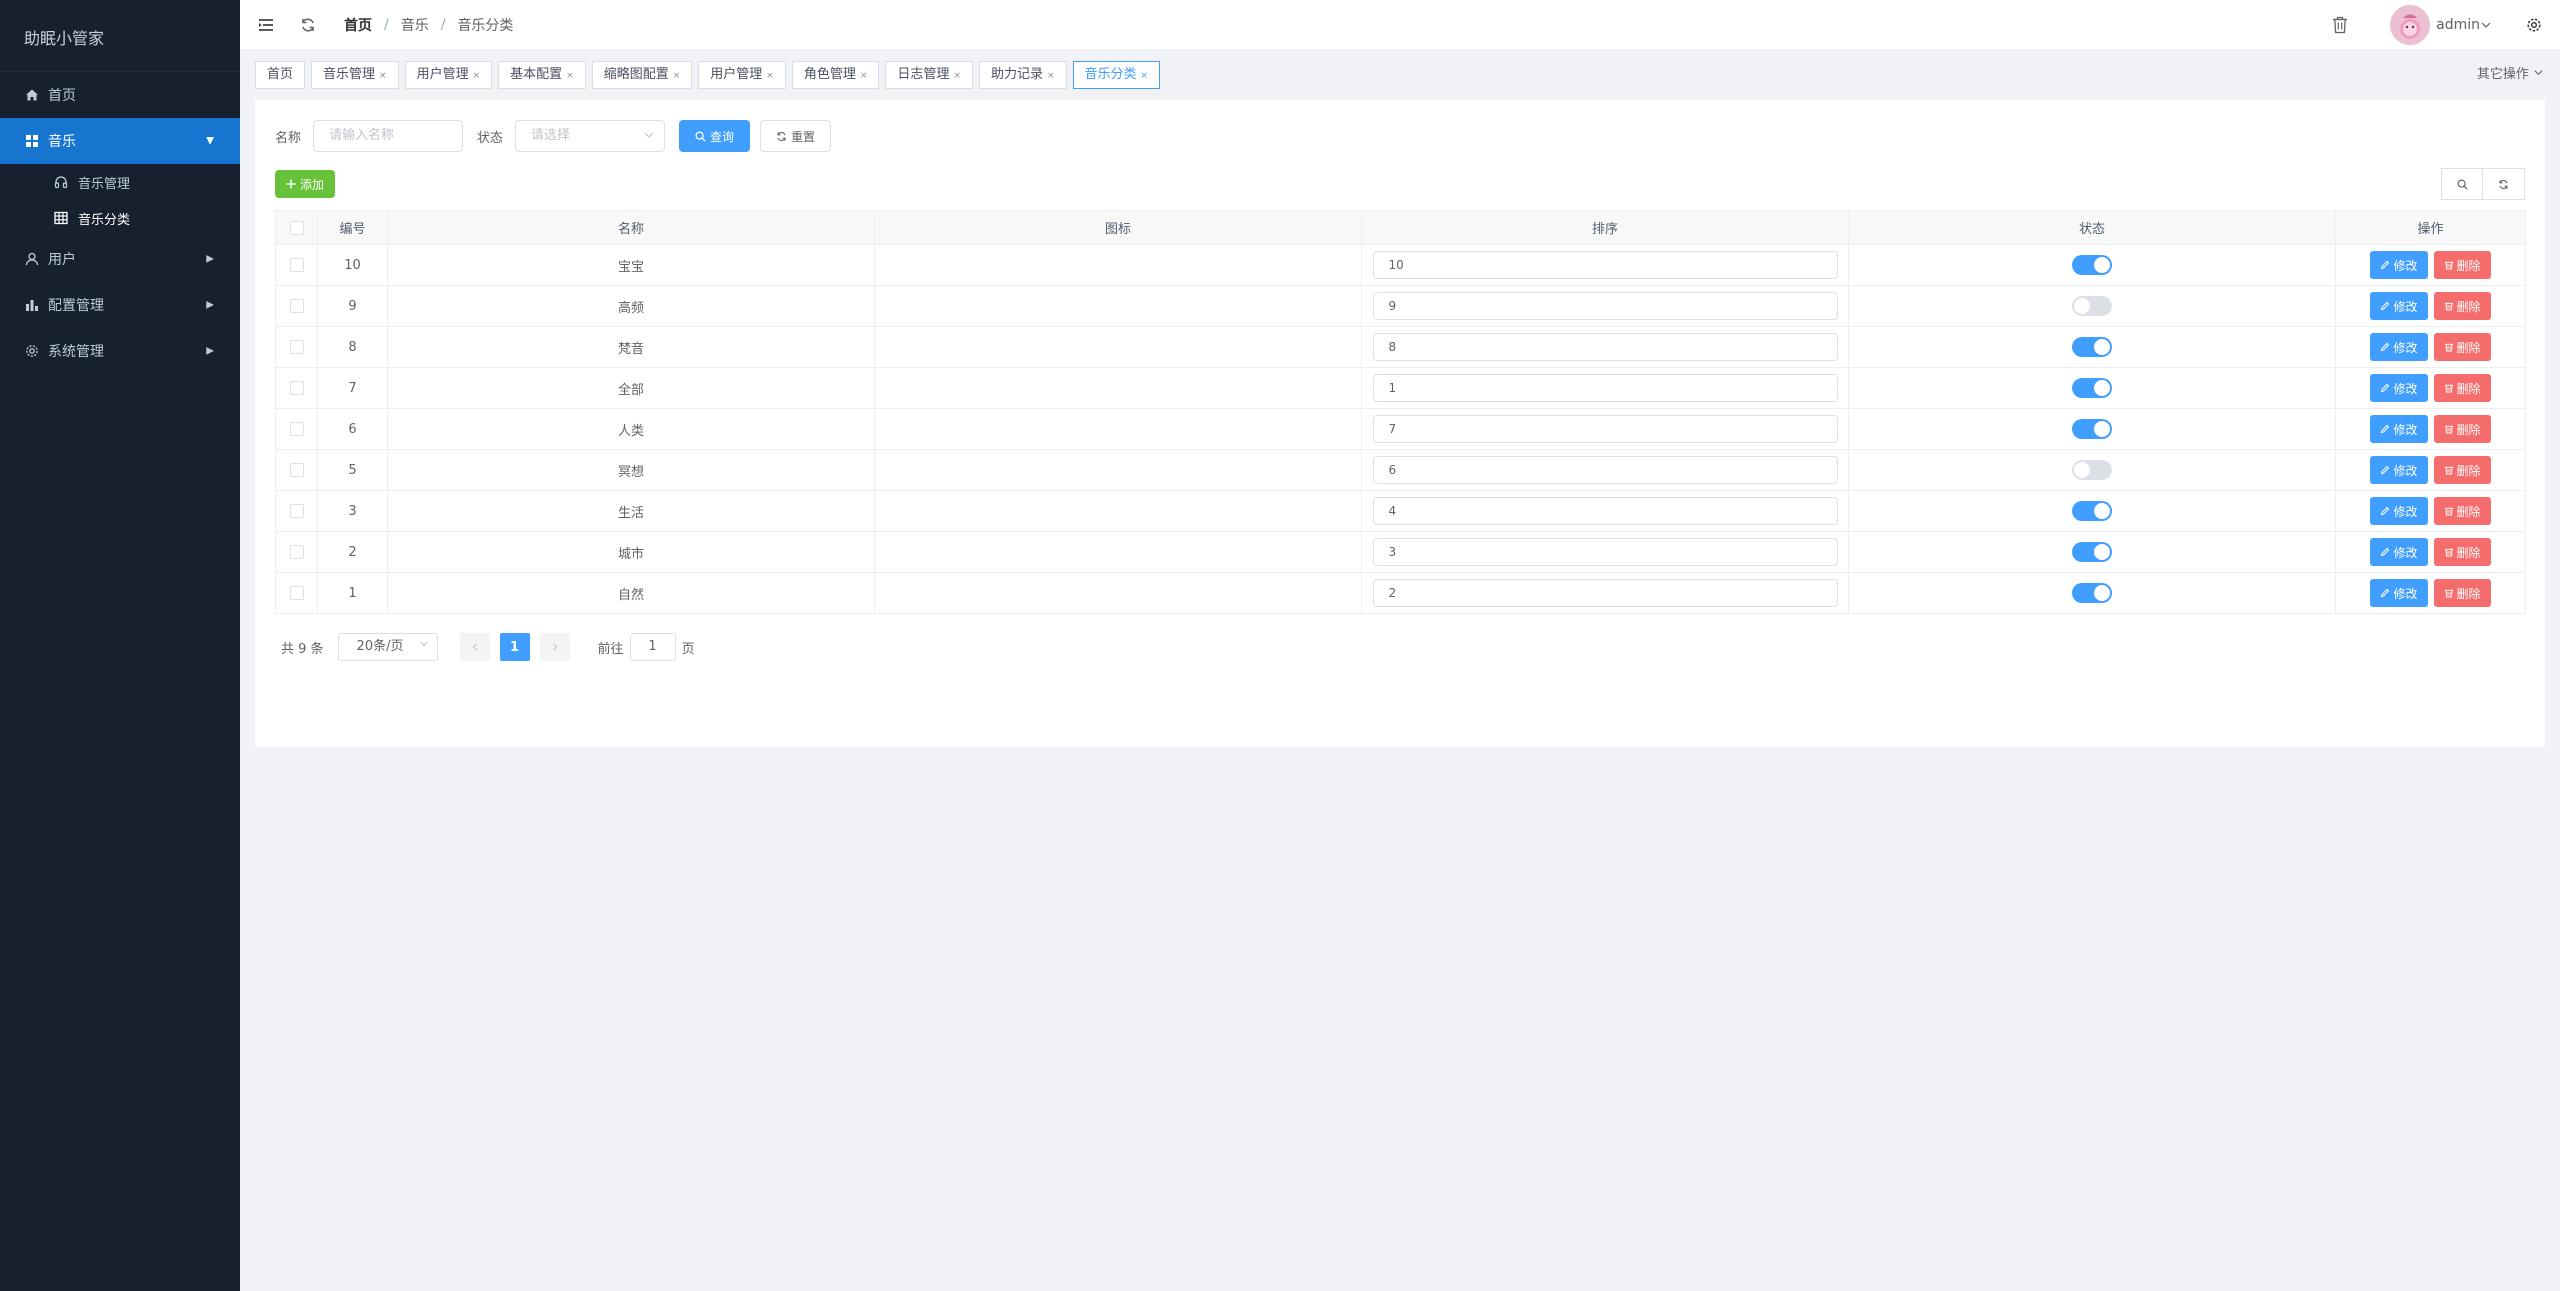 This screenshot has width=2560, height=1291. I want to click on page-number: 1, so click(514, 647).